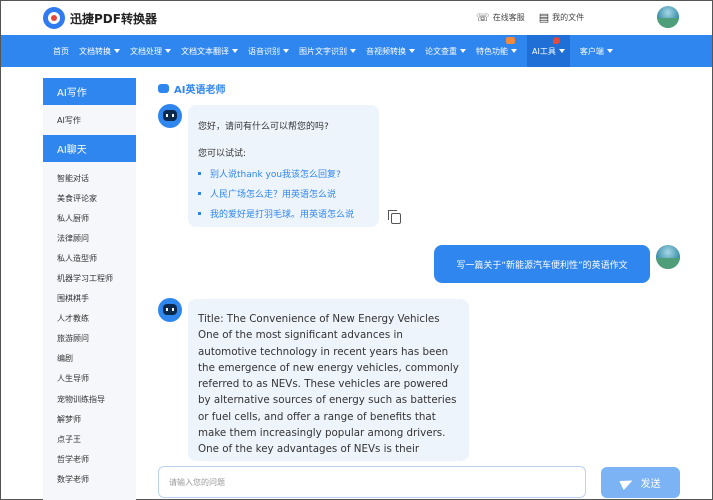 The width and height of the screenshot is (713, 500). What do you see at coordinates (89, 238) in the screenshot?
I see `sidebar-item: 法律顾问` at bounding box center [89, 238].